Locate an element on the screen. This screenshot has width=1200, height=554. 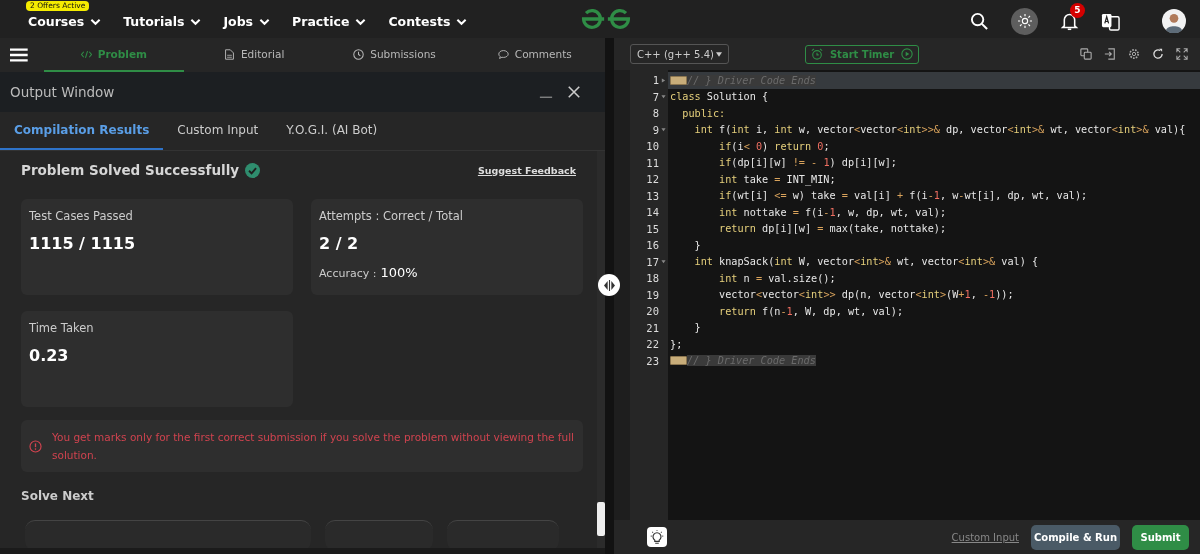
scrollbar is located at coordinates (601, 349).